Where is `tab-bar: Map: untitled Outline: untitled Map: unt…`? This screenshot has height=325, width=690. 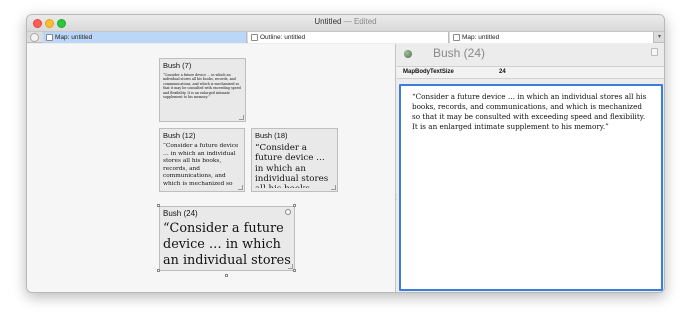 tab-bar: Map: untitled Outline: untitled Map: unt… is located at coordinates (345, 37).